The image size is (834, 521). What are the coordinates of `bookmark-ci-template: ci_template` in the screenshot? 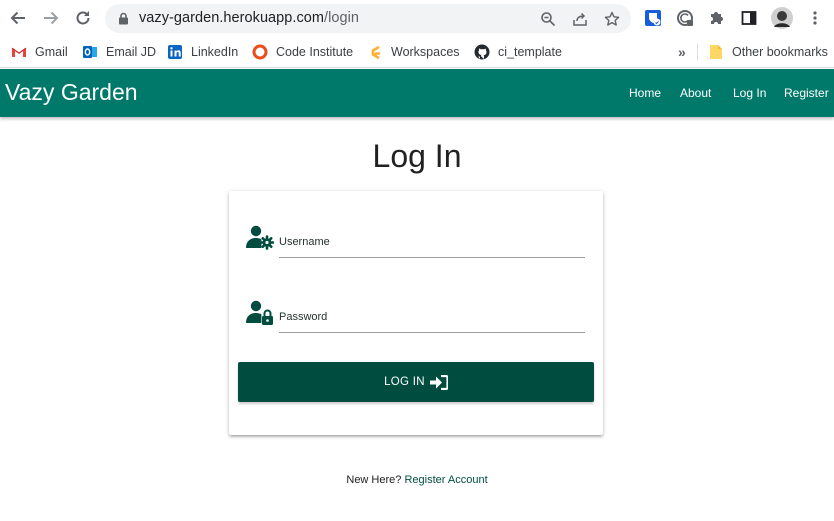 It's located at (518, 52).